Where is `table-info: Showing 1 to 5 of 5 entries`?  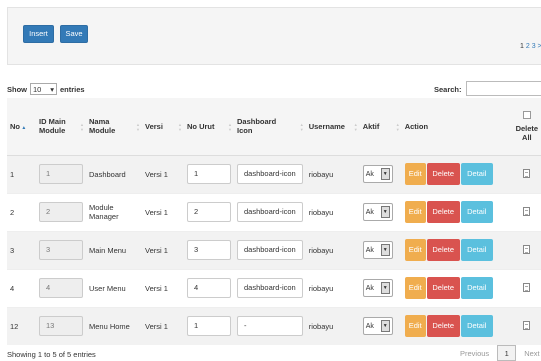
table-info: Showing 1 to 5 of 5 entries is located at coordinates (51, 354).